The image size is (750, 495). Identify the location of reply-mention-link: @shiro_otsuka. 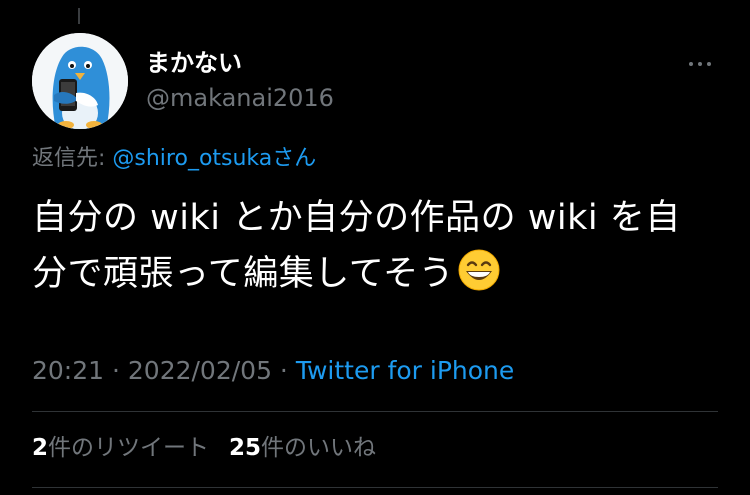
(192, 158).